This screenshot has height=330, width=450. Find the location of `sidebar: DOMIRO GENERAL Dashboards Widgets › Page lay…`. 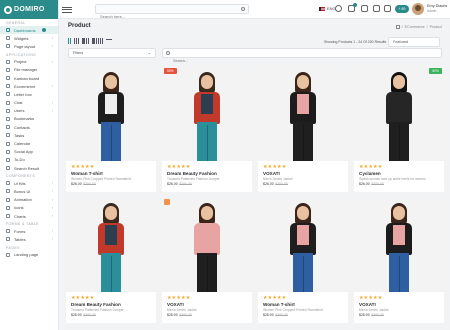

sidebar: DOMIRO GENERAL Dashboards Widgets › Page lay… is located at coordinates (29, 165).